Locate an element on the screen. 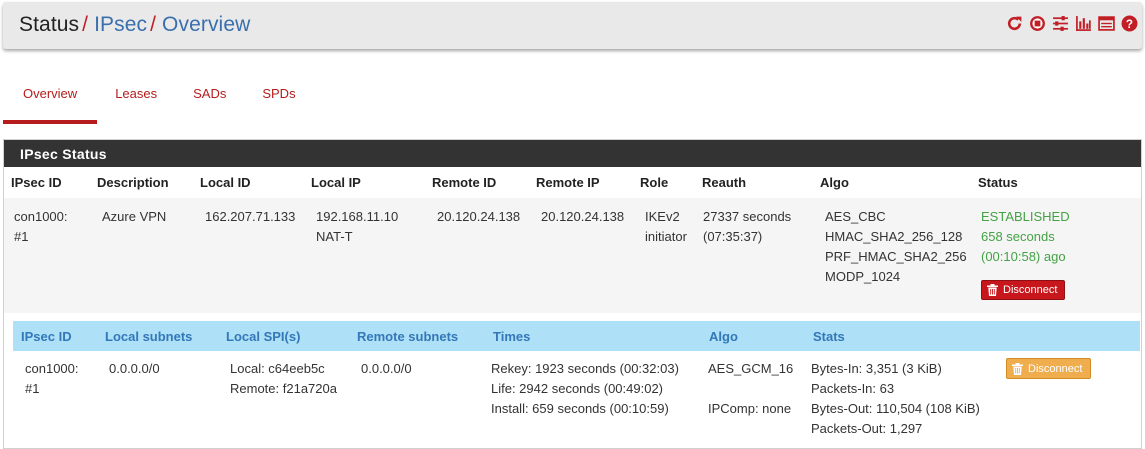 Image resolution: width=1145 pixels, height=449 pixels. tab-bar: Overview Leases SADs SPDs is located at coordinates (158, 98).